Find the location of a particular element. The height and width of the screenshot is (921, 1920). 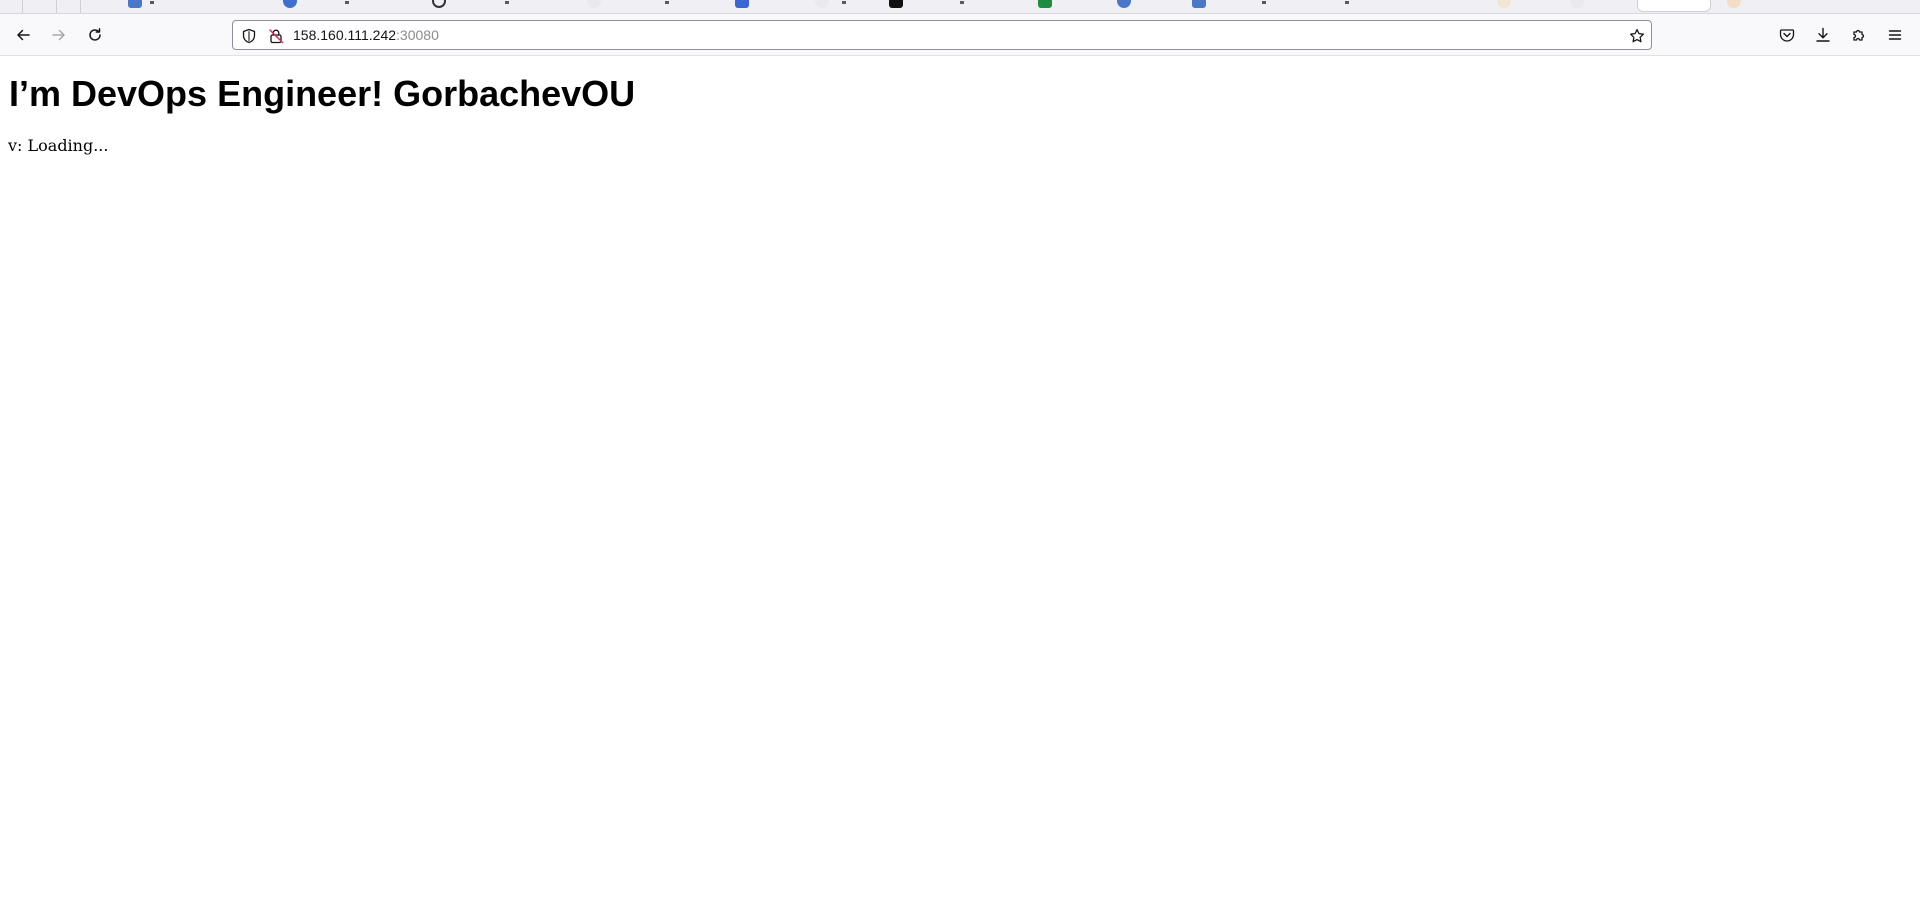

arrow-left-icon is located at coordinates (23, 35).